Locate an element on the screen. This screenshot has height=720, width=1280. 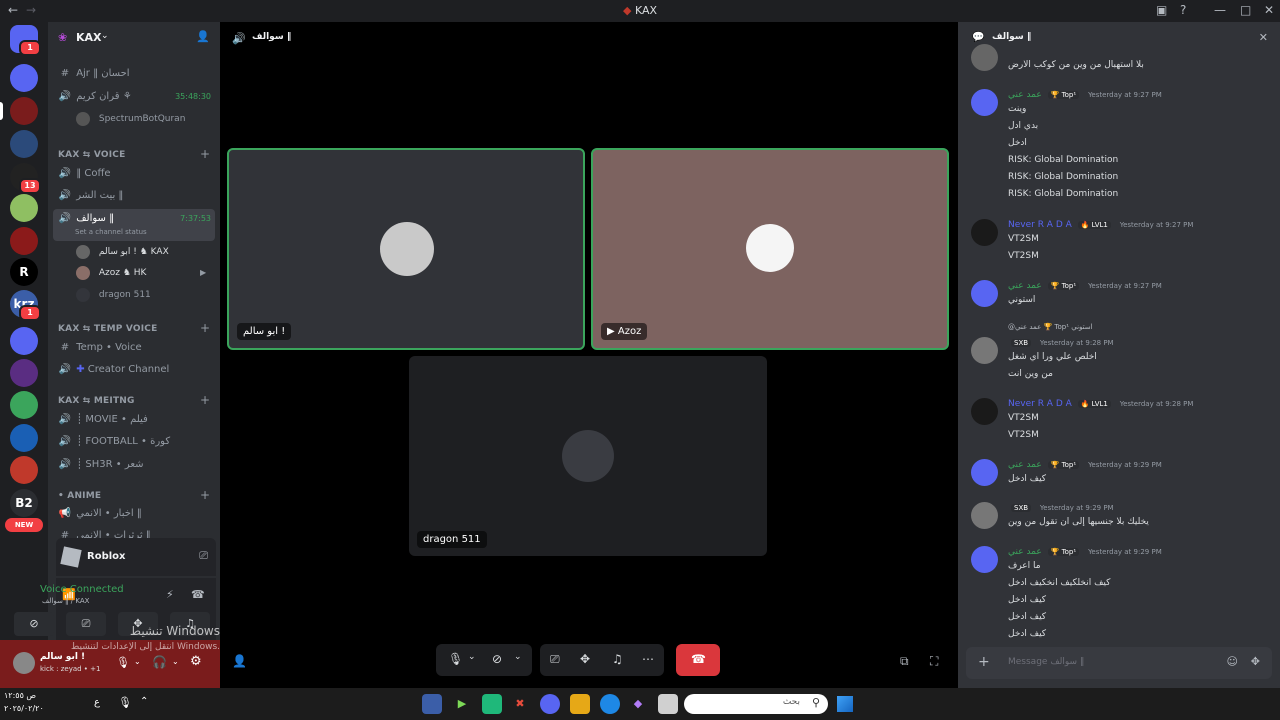
channel-creator: 🔊 ✚ Creator Channel is located at coordinates (134, 370).